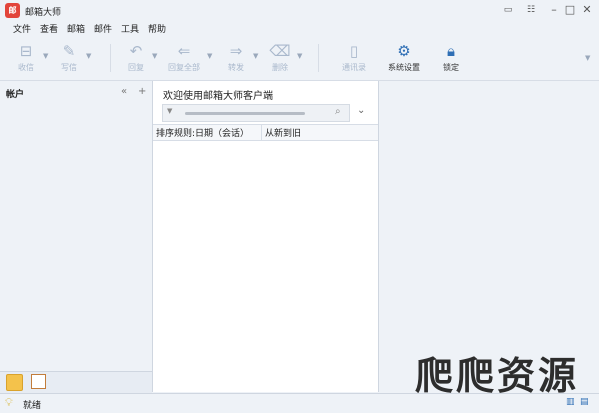 Image resolution: width=599 pixels, height=413 pixels. What do you see at coordinates (354, 51) in the screenshot?
I see `contacts-icon: ▯` at bounding box center [354, 51].